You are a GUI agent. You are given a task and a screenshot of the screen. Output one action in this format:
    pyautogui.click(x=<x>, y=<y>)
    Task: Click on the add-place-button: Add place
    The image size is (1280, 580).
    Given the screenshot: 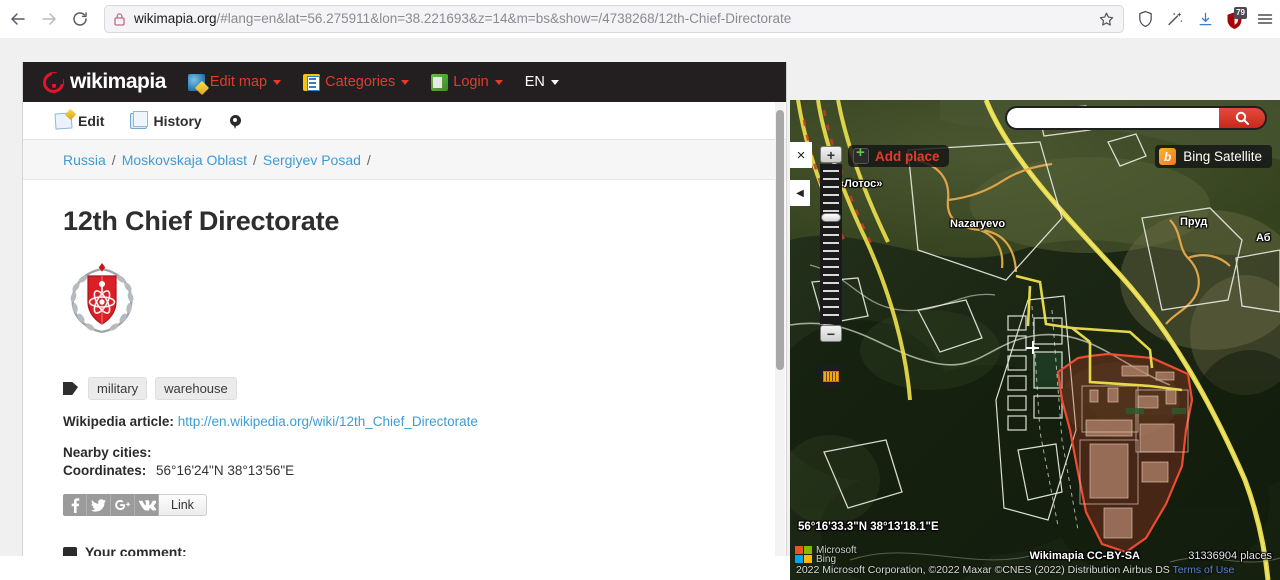 What is the action you would take?
    pyautogui.click(x=898, y=156)
    